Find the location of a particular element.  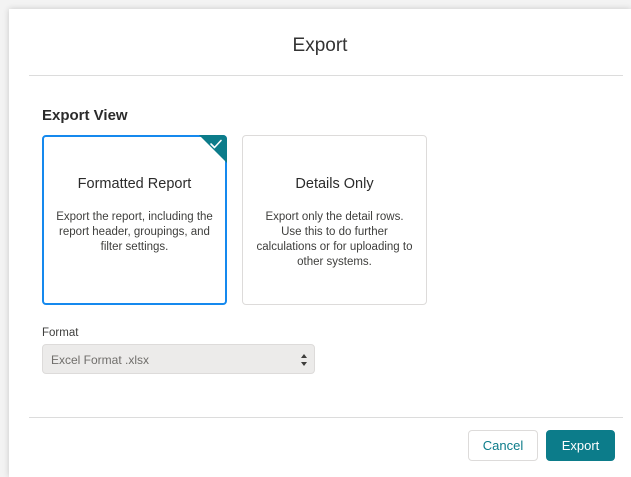

export-view-heading: Export View is located at coordinates (85, 115).